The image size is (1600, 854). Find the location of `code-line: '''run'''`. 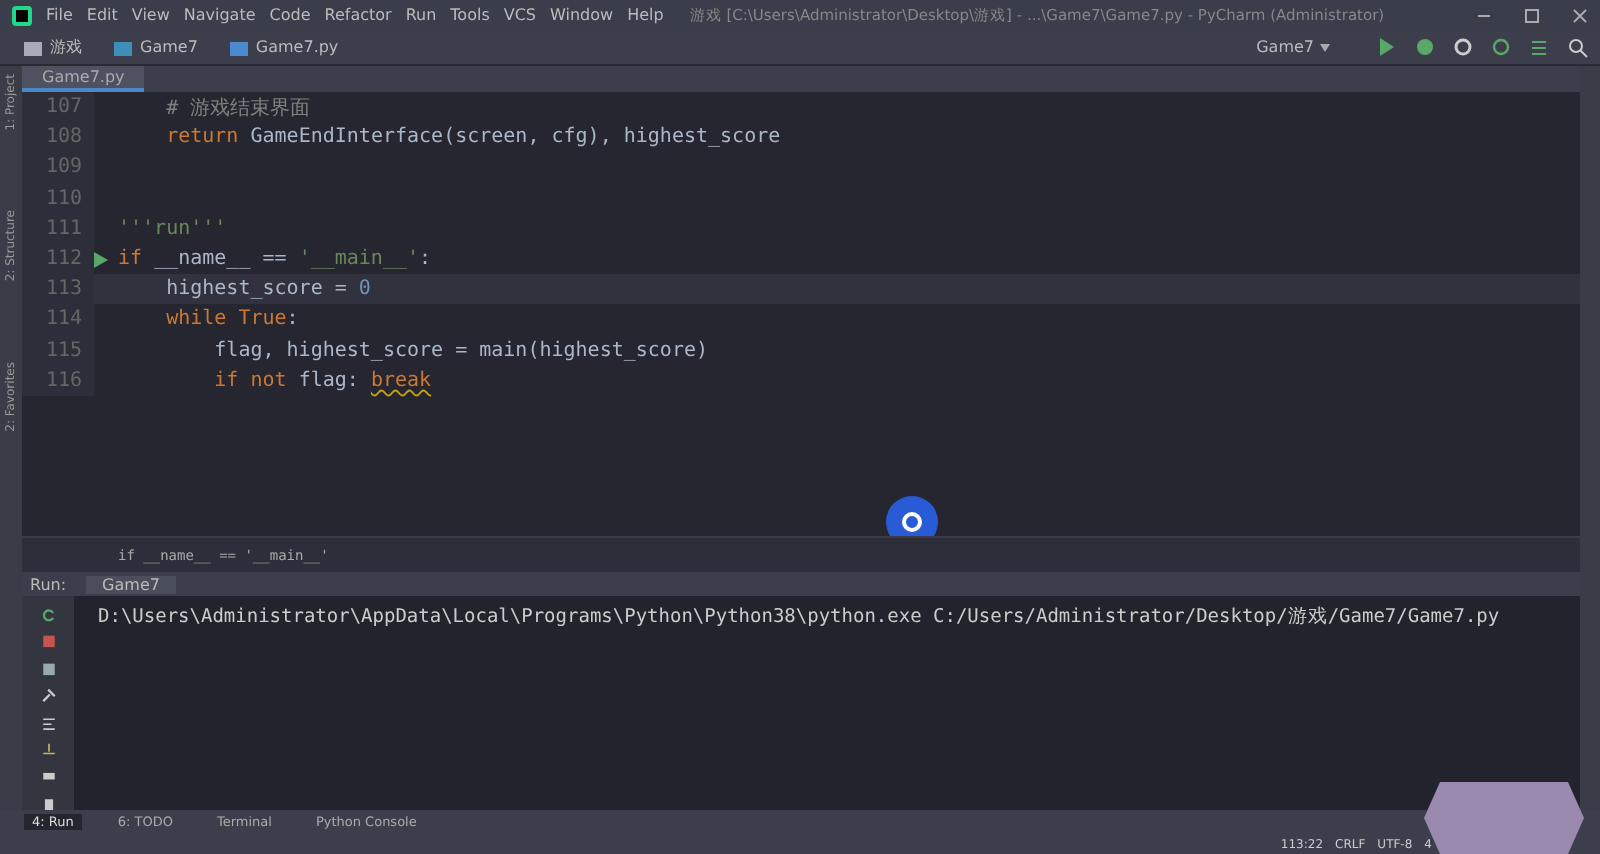

code-line: '''run''' is located at coordinates (172, 228).